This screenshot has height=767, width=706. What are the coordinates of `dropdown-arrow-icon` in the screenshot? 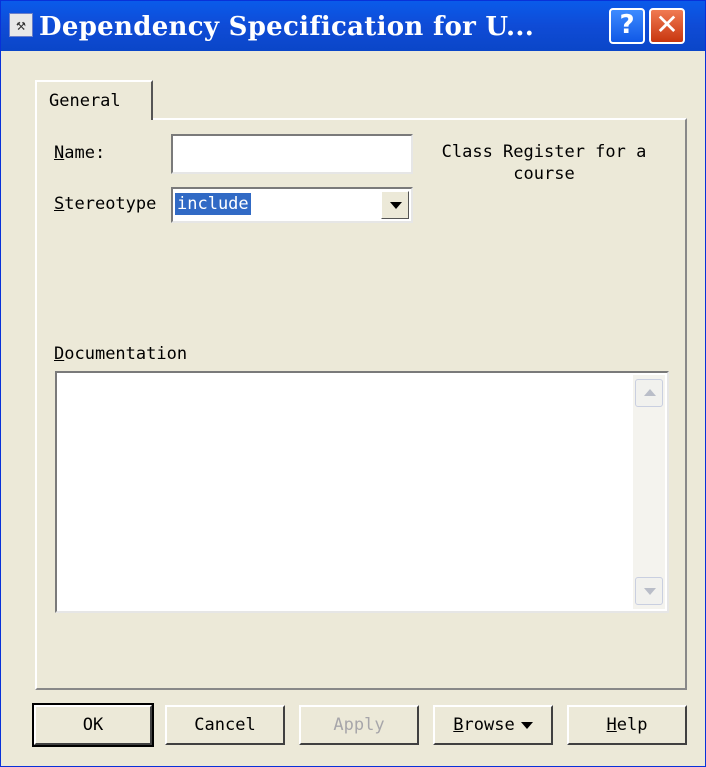 It's located at (526, 725).